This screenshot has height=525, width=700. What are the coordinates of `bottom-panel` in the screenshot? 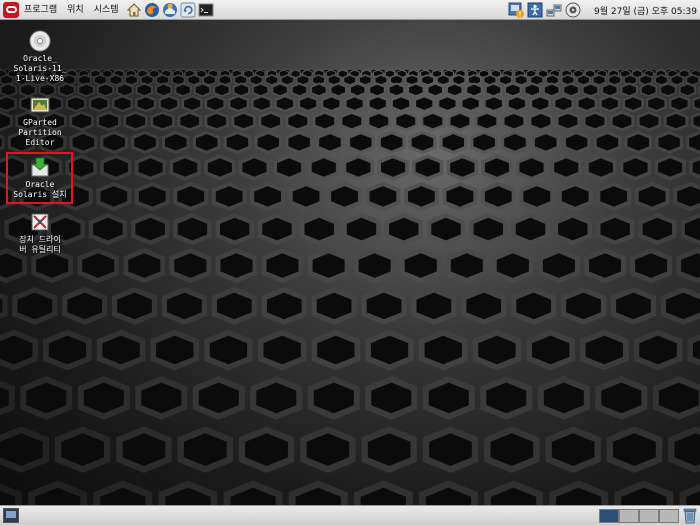 It's located at (350, 515).